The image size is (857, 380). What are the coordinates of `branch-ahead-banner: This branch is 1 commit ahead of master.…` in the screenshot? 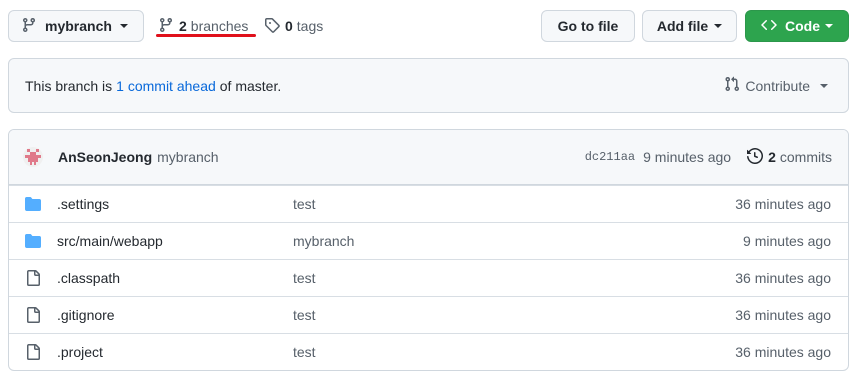 It's located at (428, 85).